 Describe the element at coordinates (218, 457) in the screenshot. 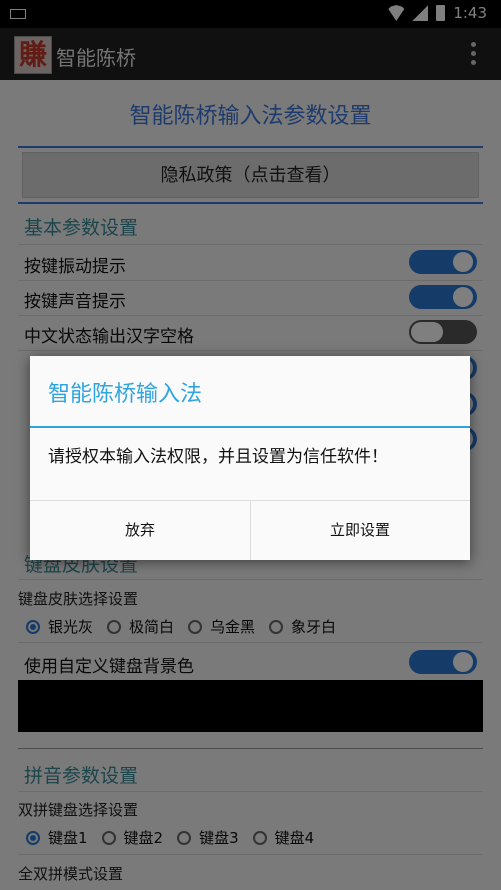

I see `dialog-message: 请授权本输入法权限，并且设置为信任软件！` at that location.